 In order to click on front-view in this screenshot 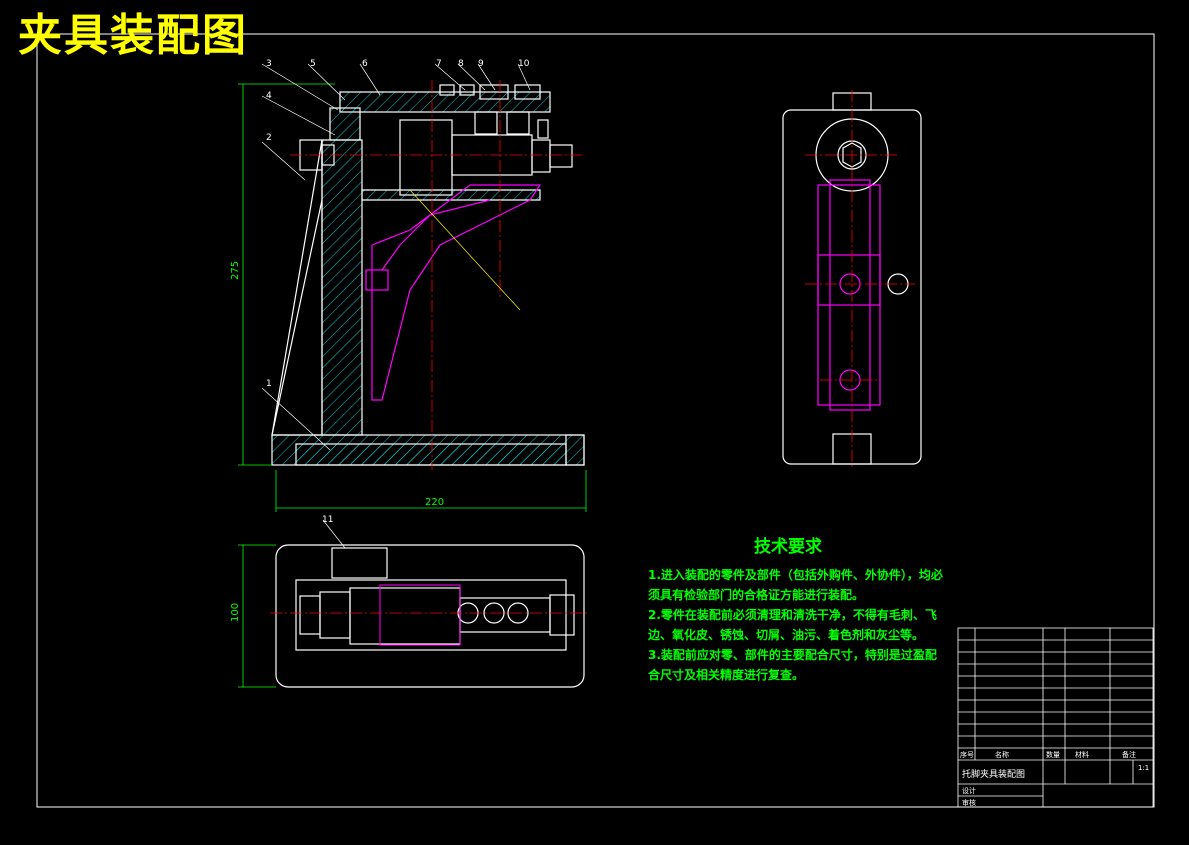, I will do `click(428, 275)`.